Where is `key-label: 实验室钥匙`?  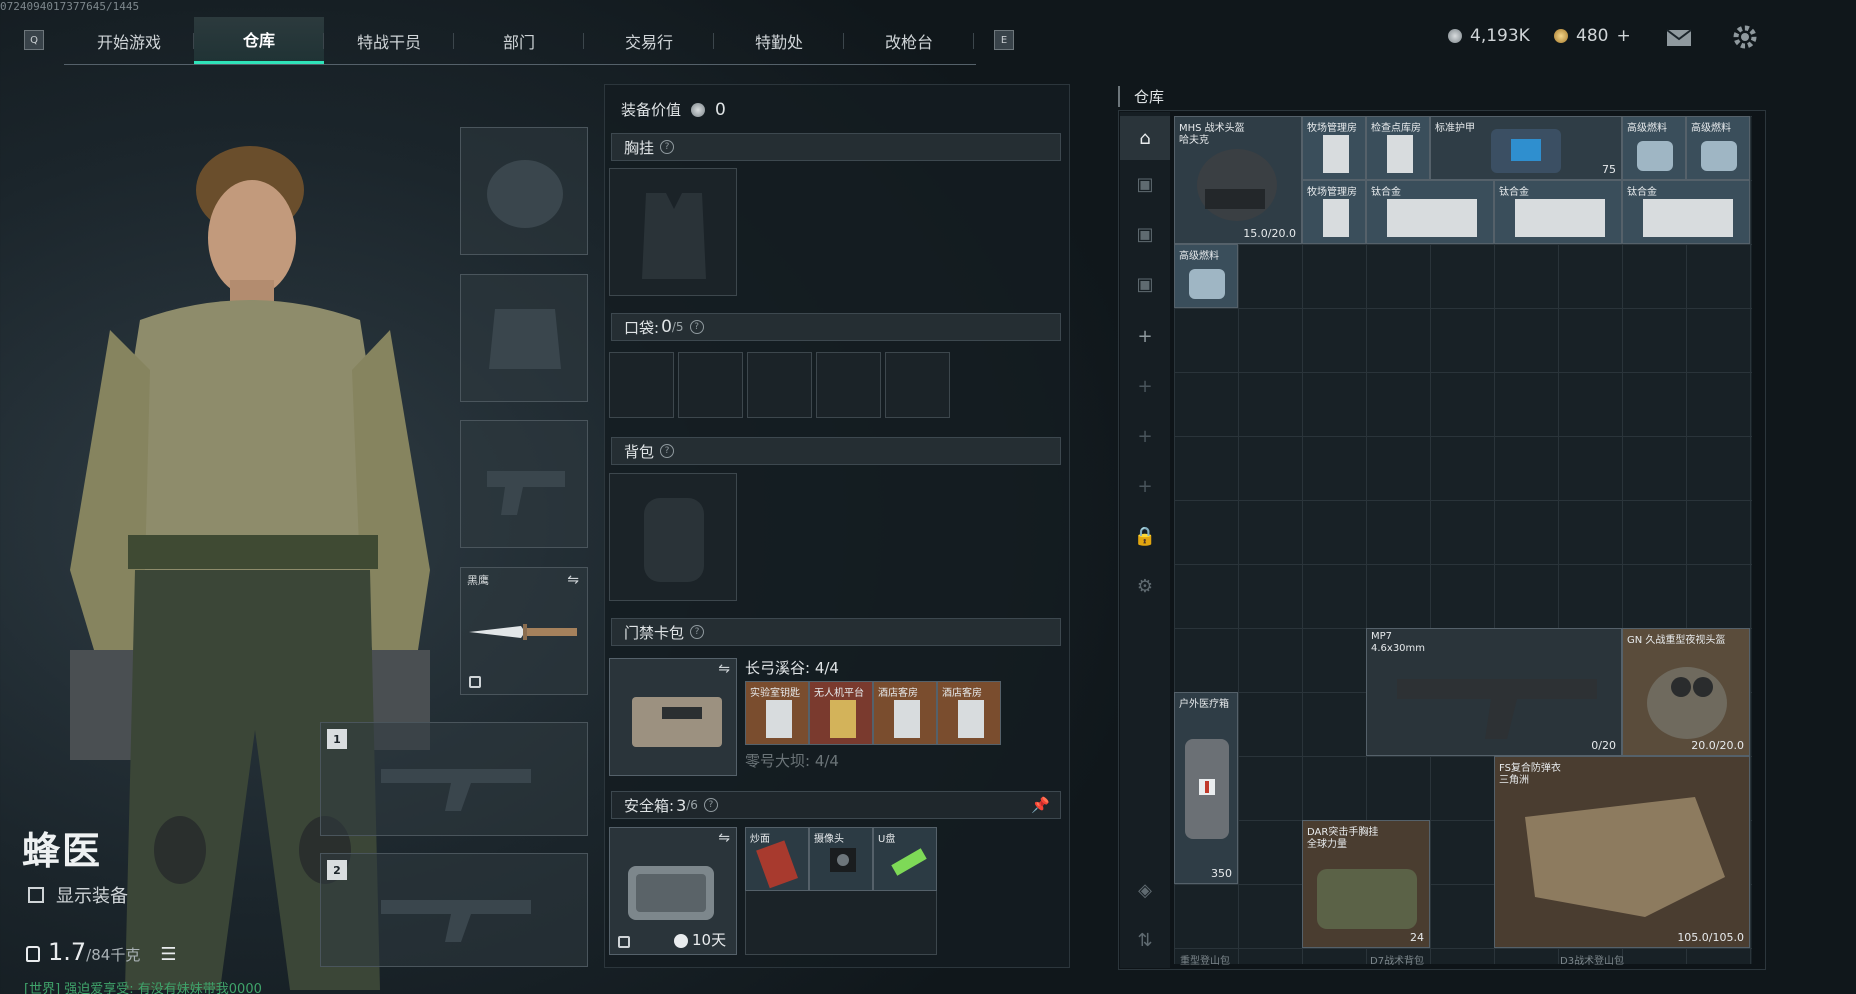 key-label: 实验室钥匙 is located at coordinates (775, 693).